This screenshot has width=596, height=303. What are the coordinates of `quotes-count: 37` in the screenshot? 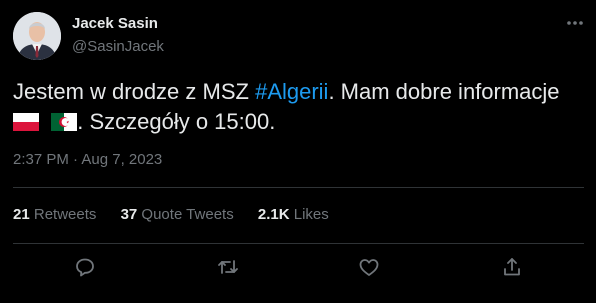 It's located at (129, 214).